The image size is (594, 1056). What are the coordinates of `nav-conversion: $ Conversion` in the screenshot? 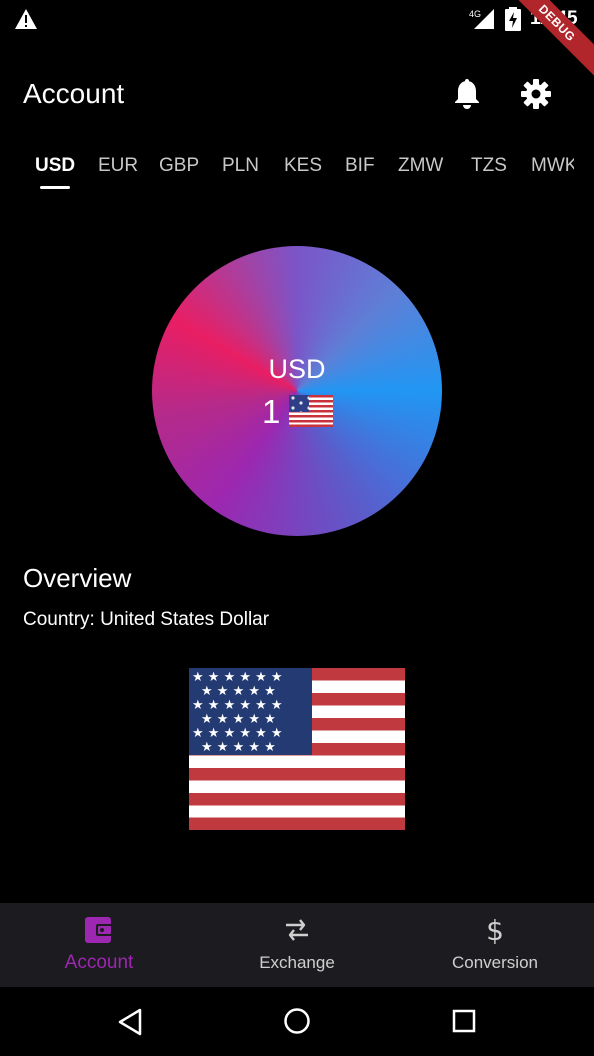 It's located at (495, 945).